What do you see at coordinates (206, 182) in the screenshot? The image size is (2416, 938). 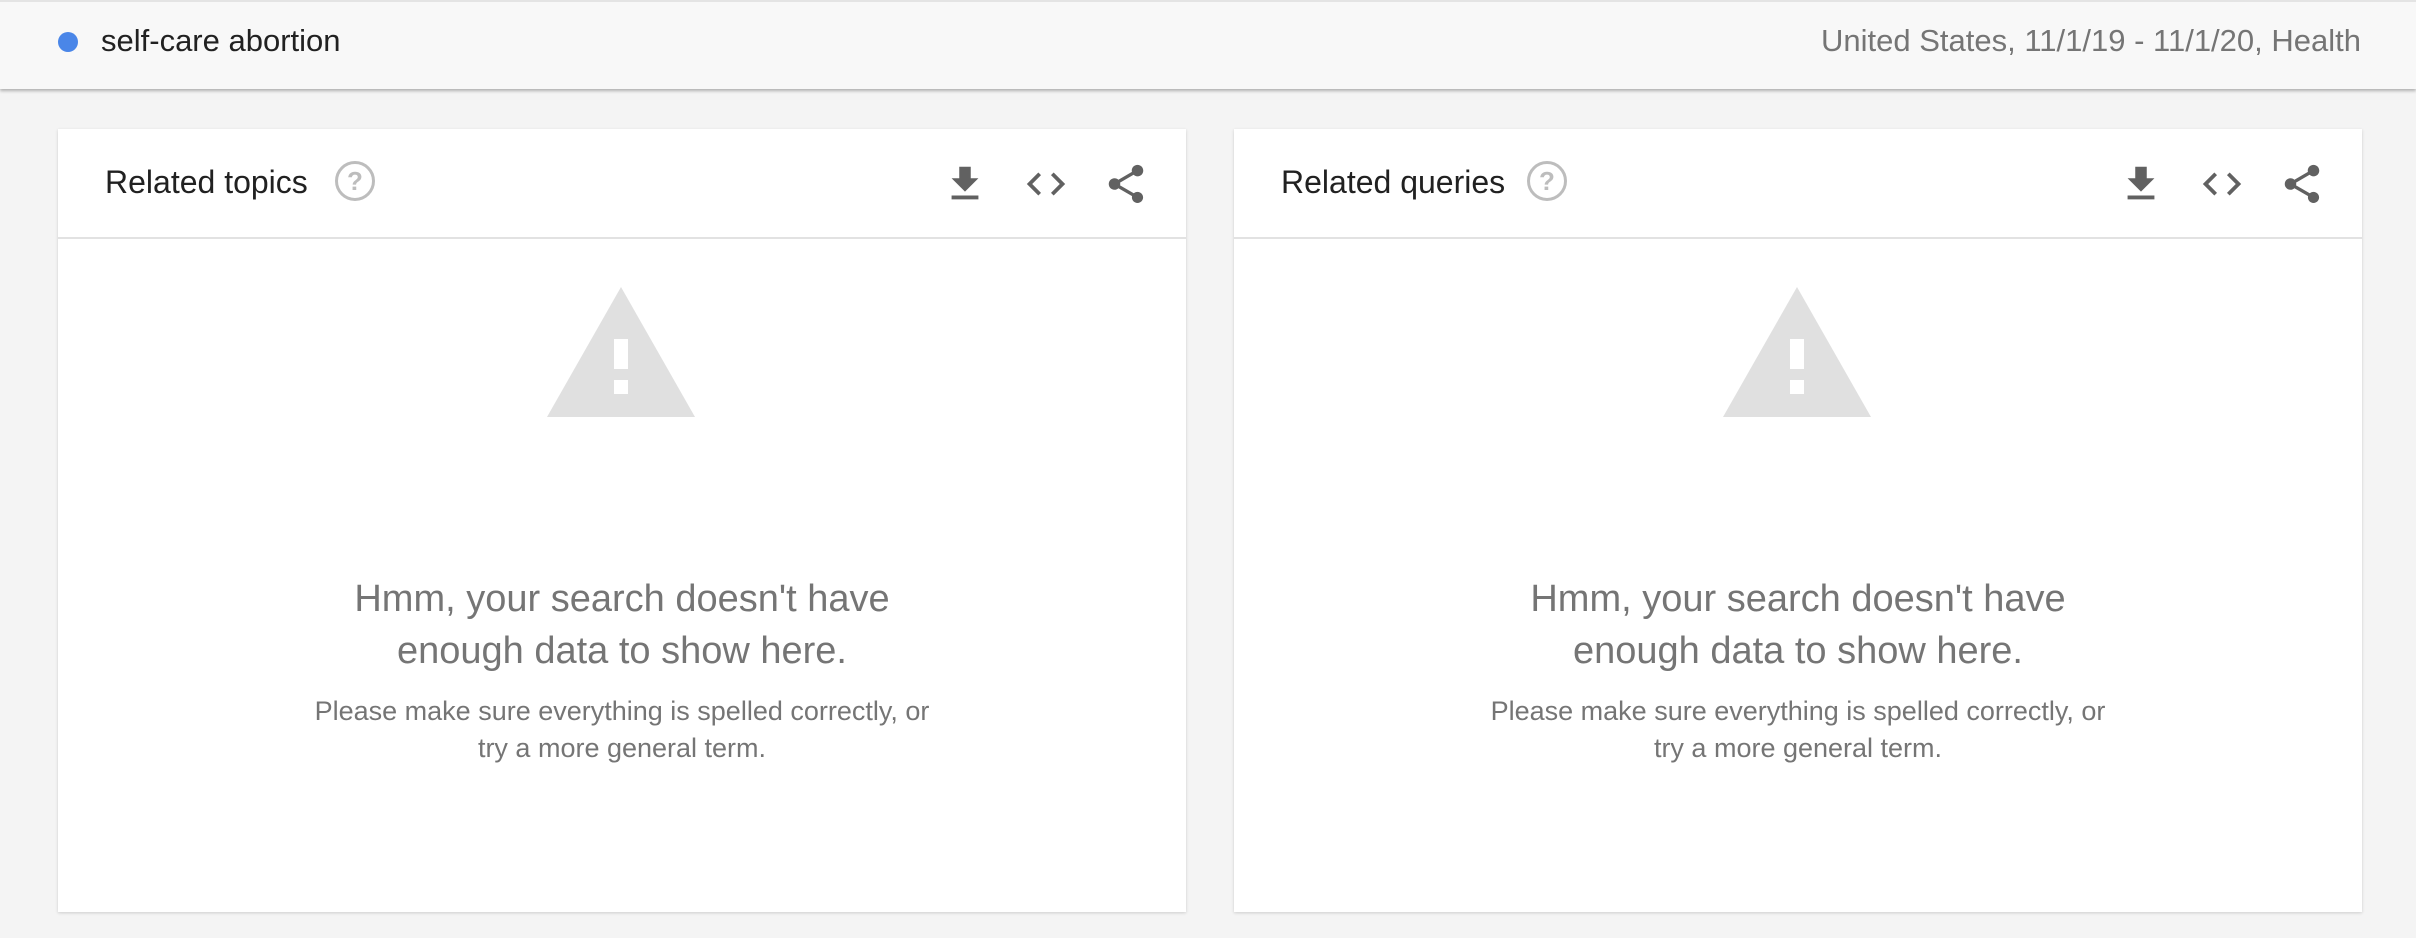 I see `card-title: Related topics` at bounding box center [206, 182].